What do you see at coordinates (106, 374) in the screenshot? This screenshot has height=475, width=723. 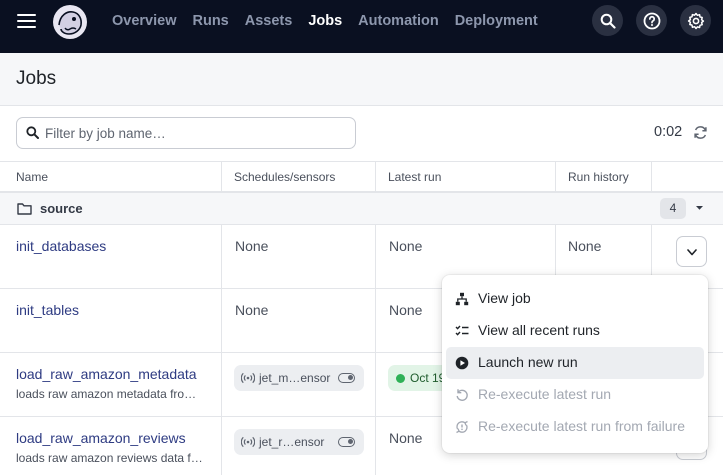 I see `job-name-link: load_raw_amazon_metadata` at bounding box center [106, 374].